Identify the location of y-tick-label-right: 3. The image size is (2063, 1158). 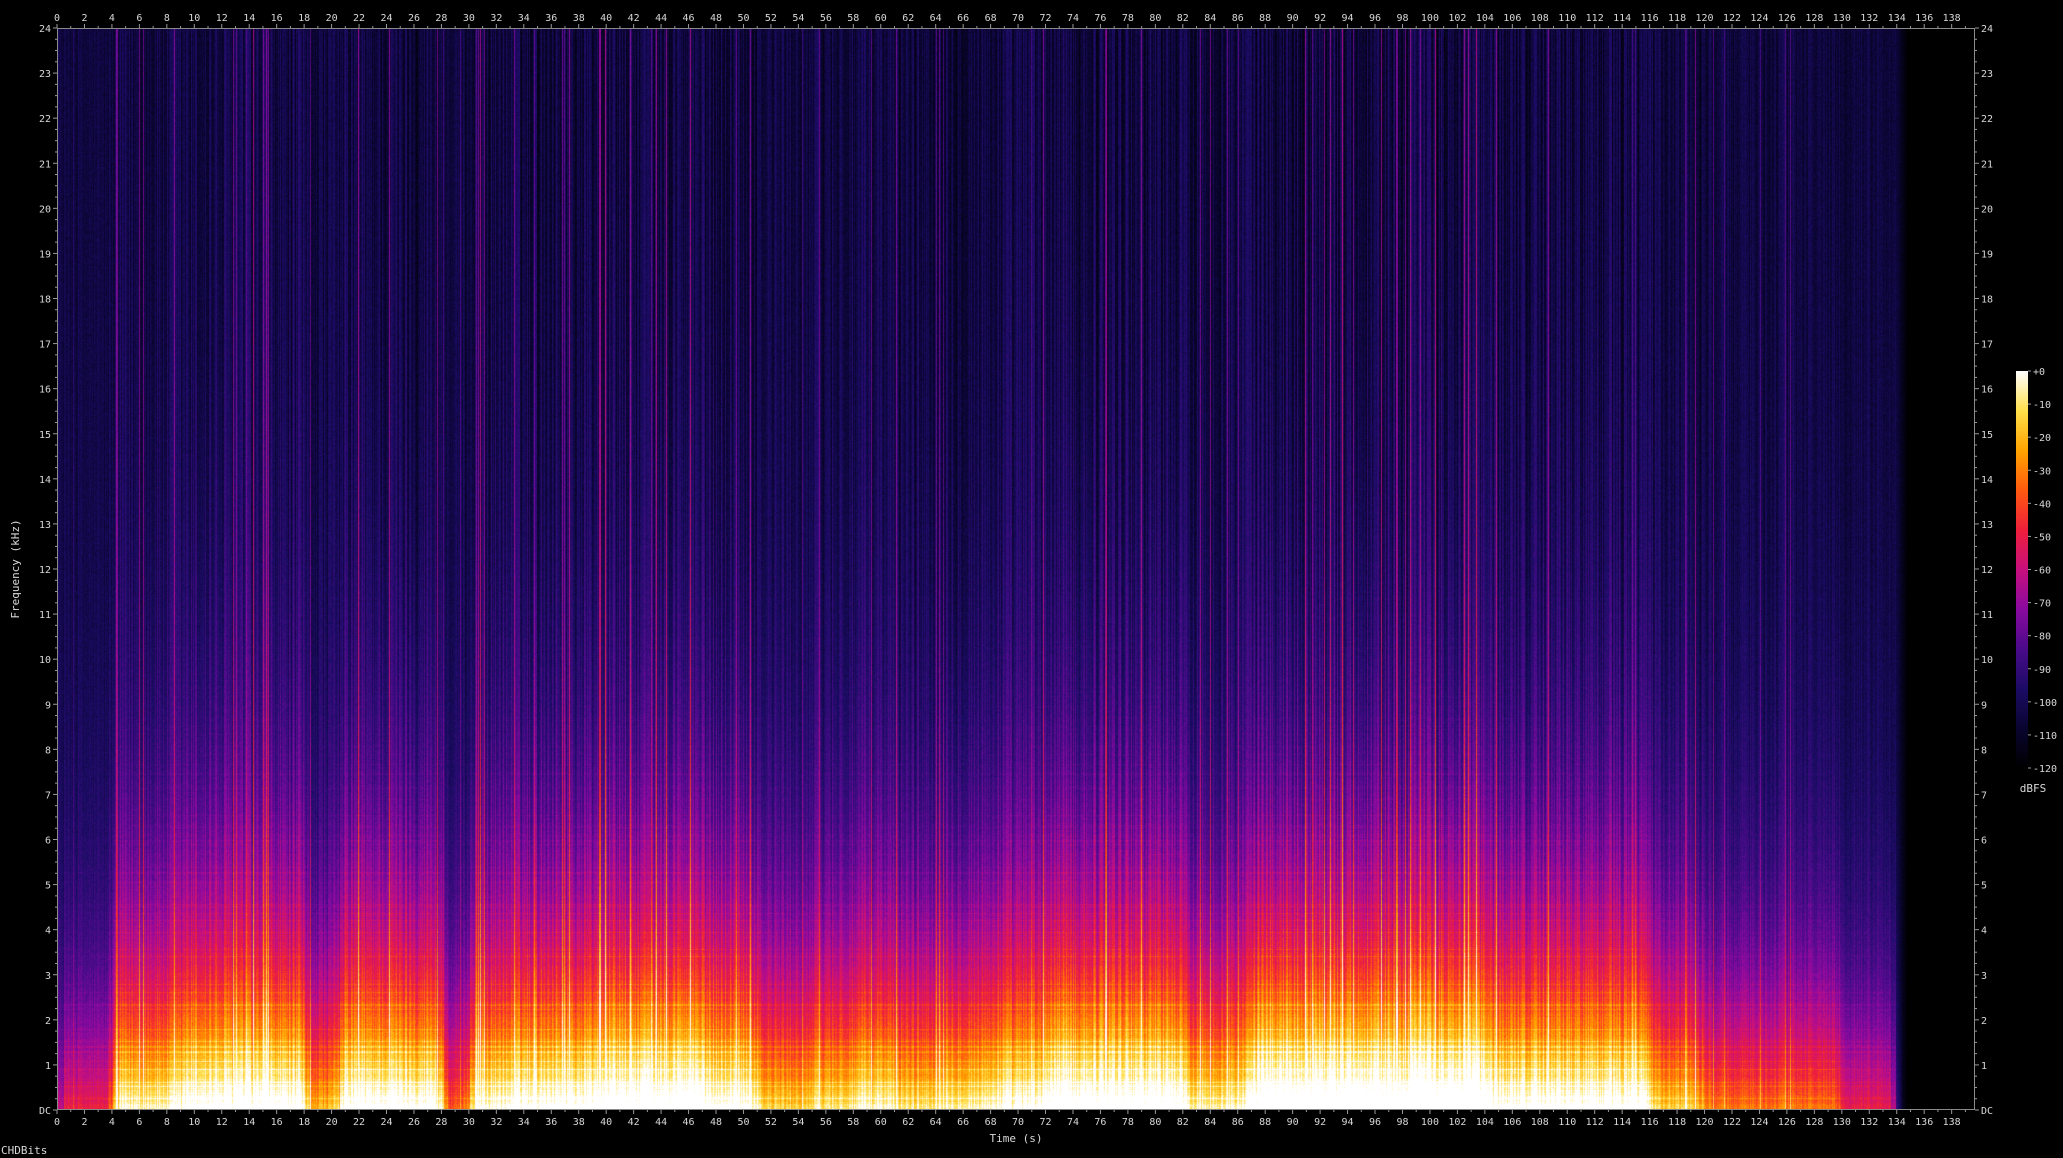
(1984, 976).